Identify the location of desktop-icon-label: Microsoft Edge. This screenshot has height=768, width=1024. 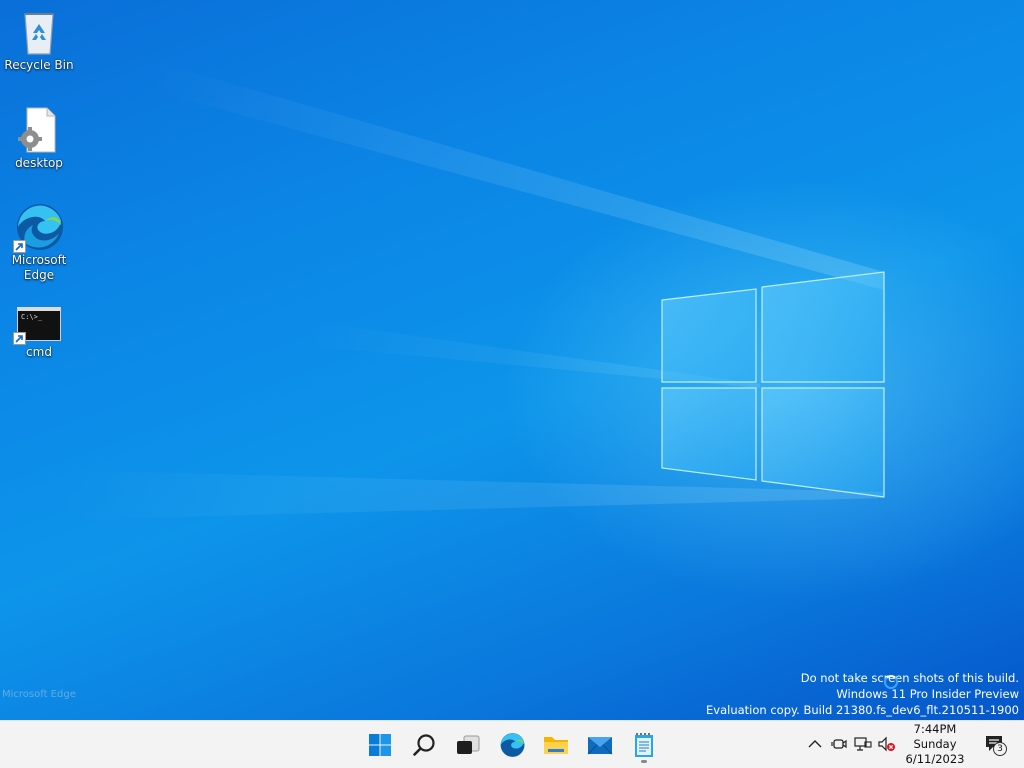
(39, 267).